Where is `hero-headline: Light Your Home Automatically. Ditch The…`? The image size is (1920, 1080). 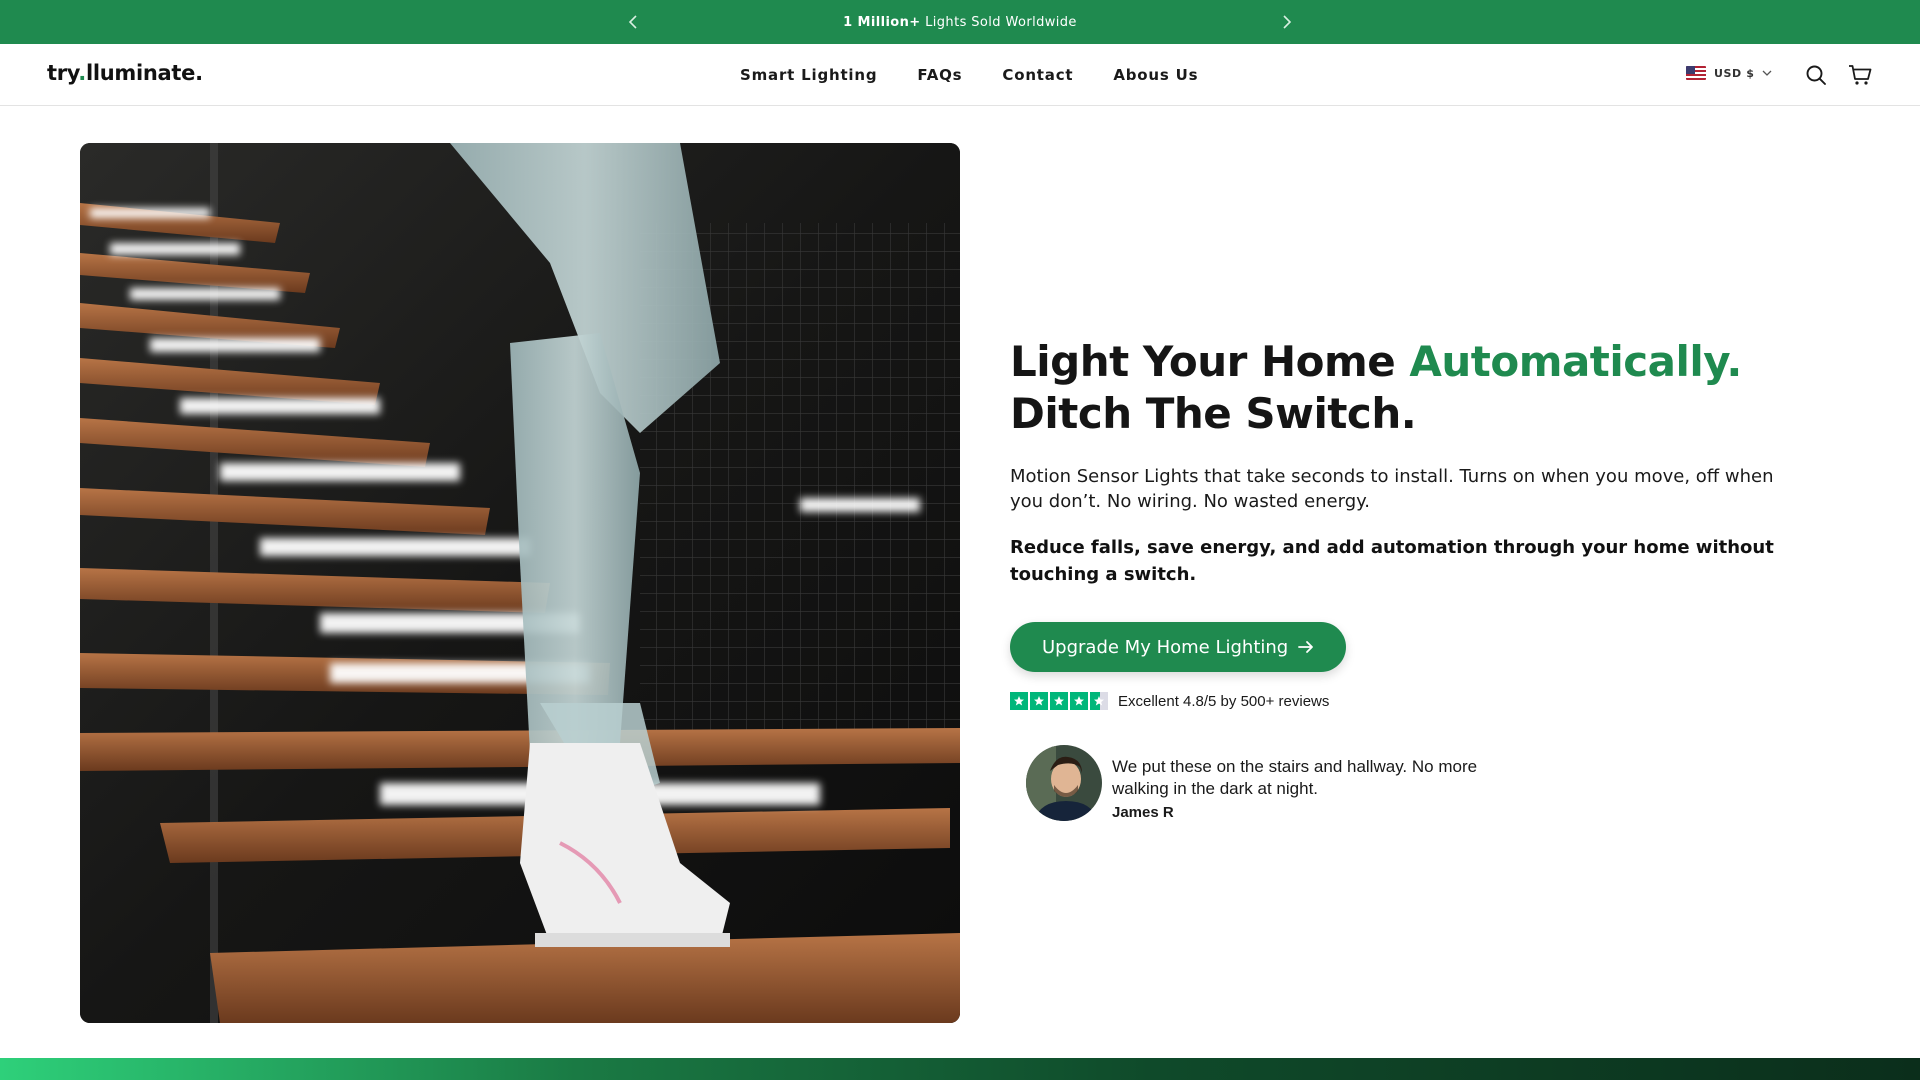
hero-headline: Light Your Home Automatically. Ditch The… is located at coordinates (1410, 388).